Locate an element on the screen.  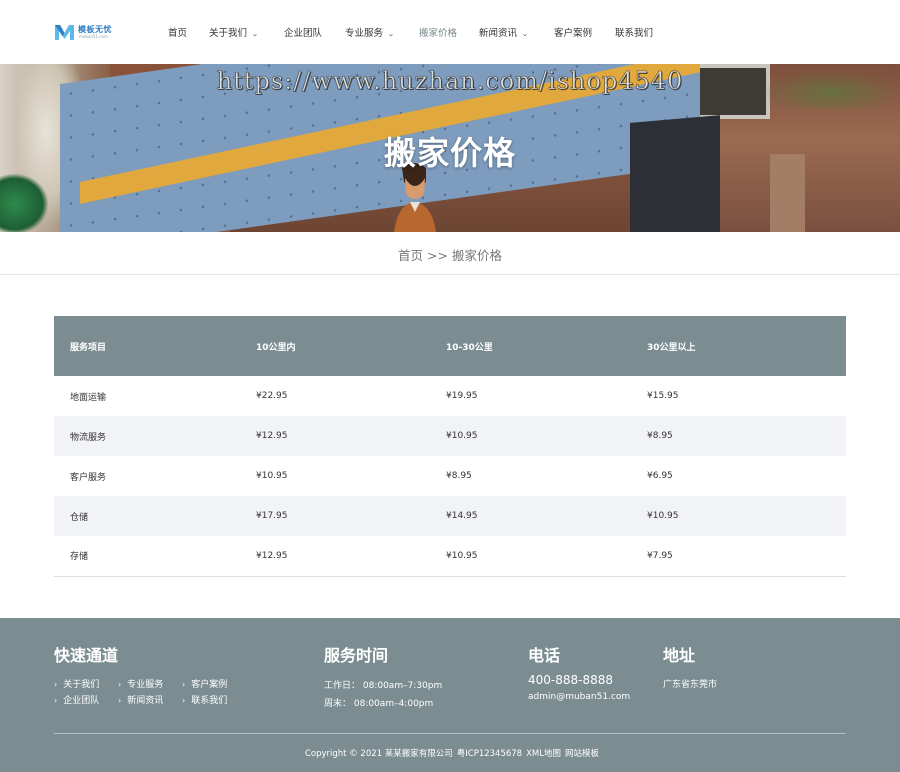
footer-link-services: › 专业服务 is located at coordinates (140, 683).